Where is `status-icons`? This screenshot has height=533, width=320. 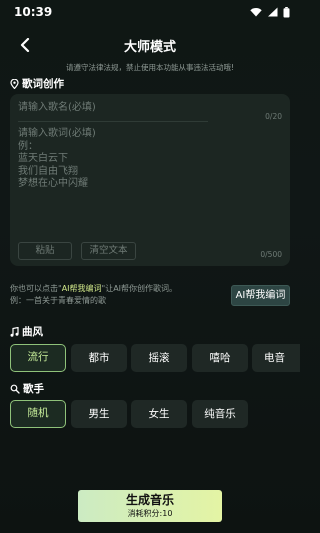 status-icons is located at coordinates (270, 12).